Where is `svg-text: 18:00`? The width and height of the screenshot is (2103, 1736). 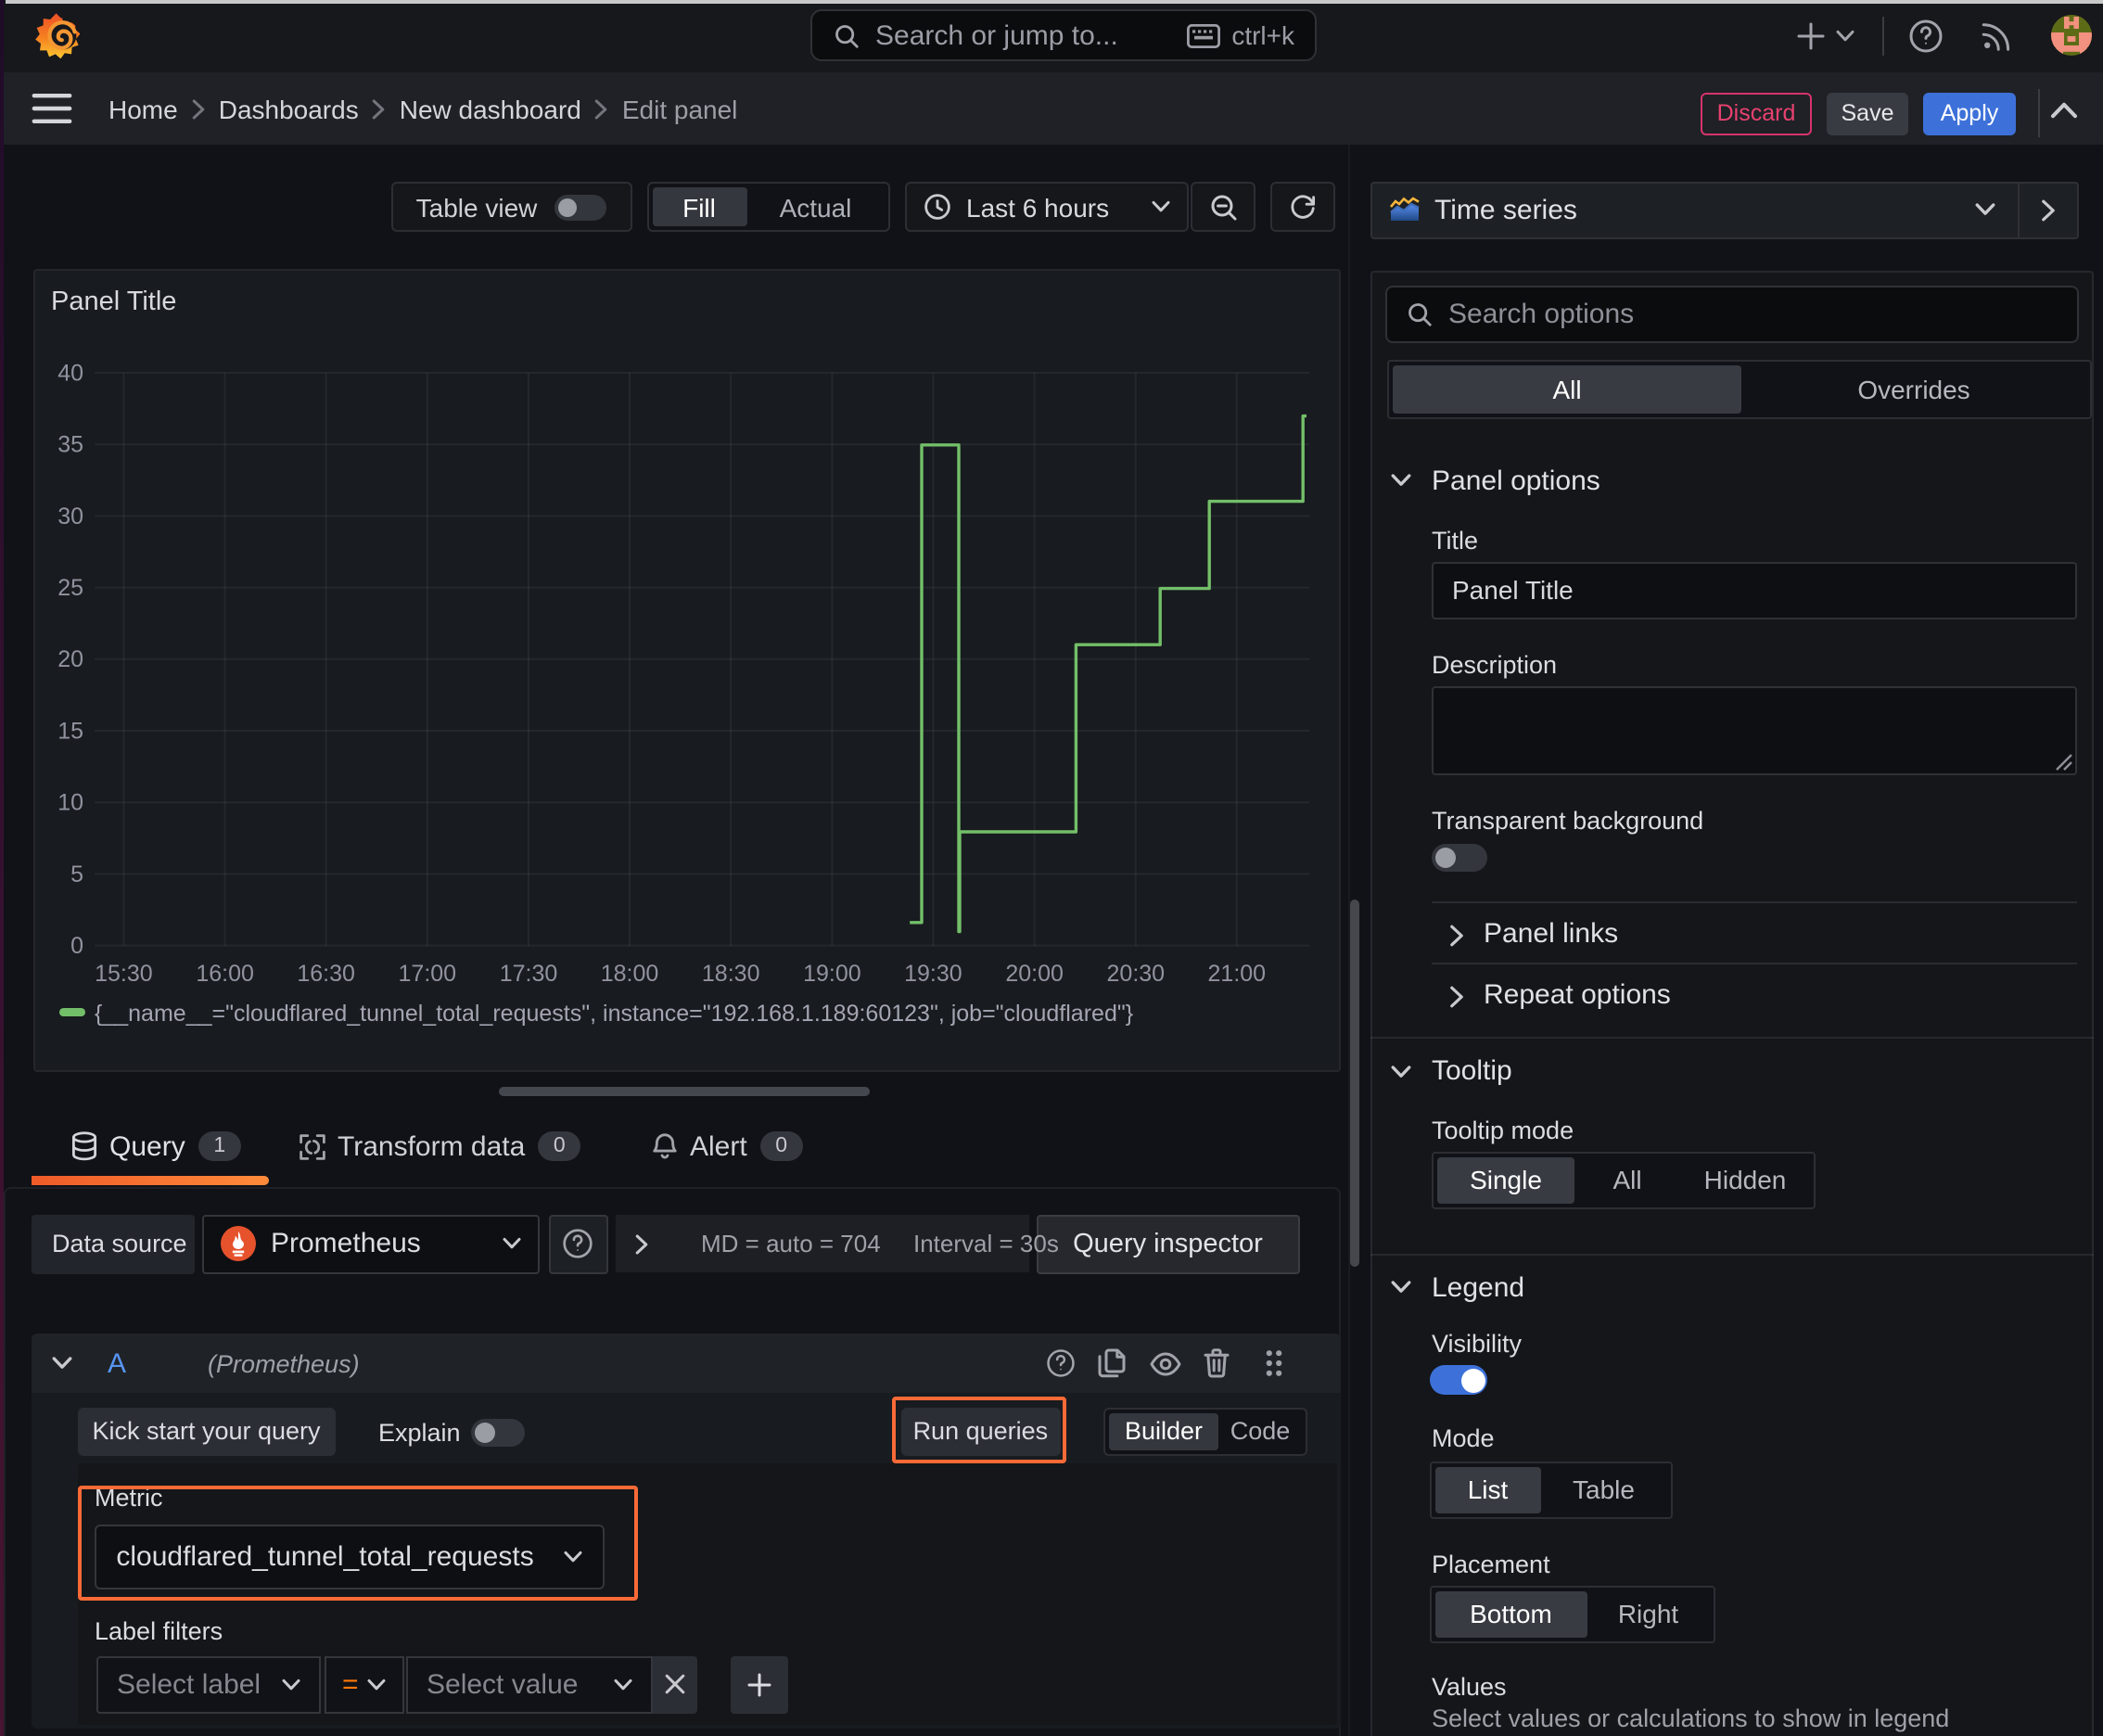
svg-text: 18:00 is located at coordinates (630, 974).